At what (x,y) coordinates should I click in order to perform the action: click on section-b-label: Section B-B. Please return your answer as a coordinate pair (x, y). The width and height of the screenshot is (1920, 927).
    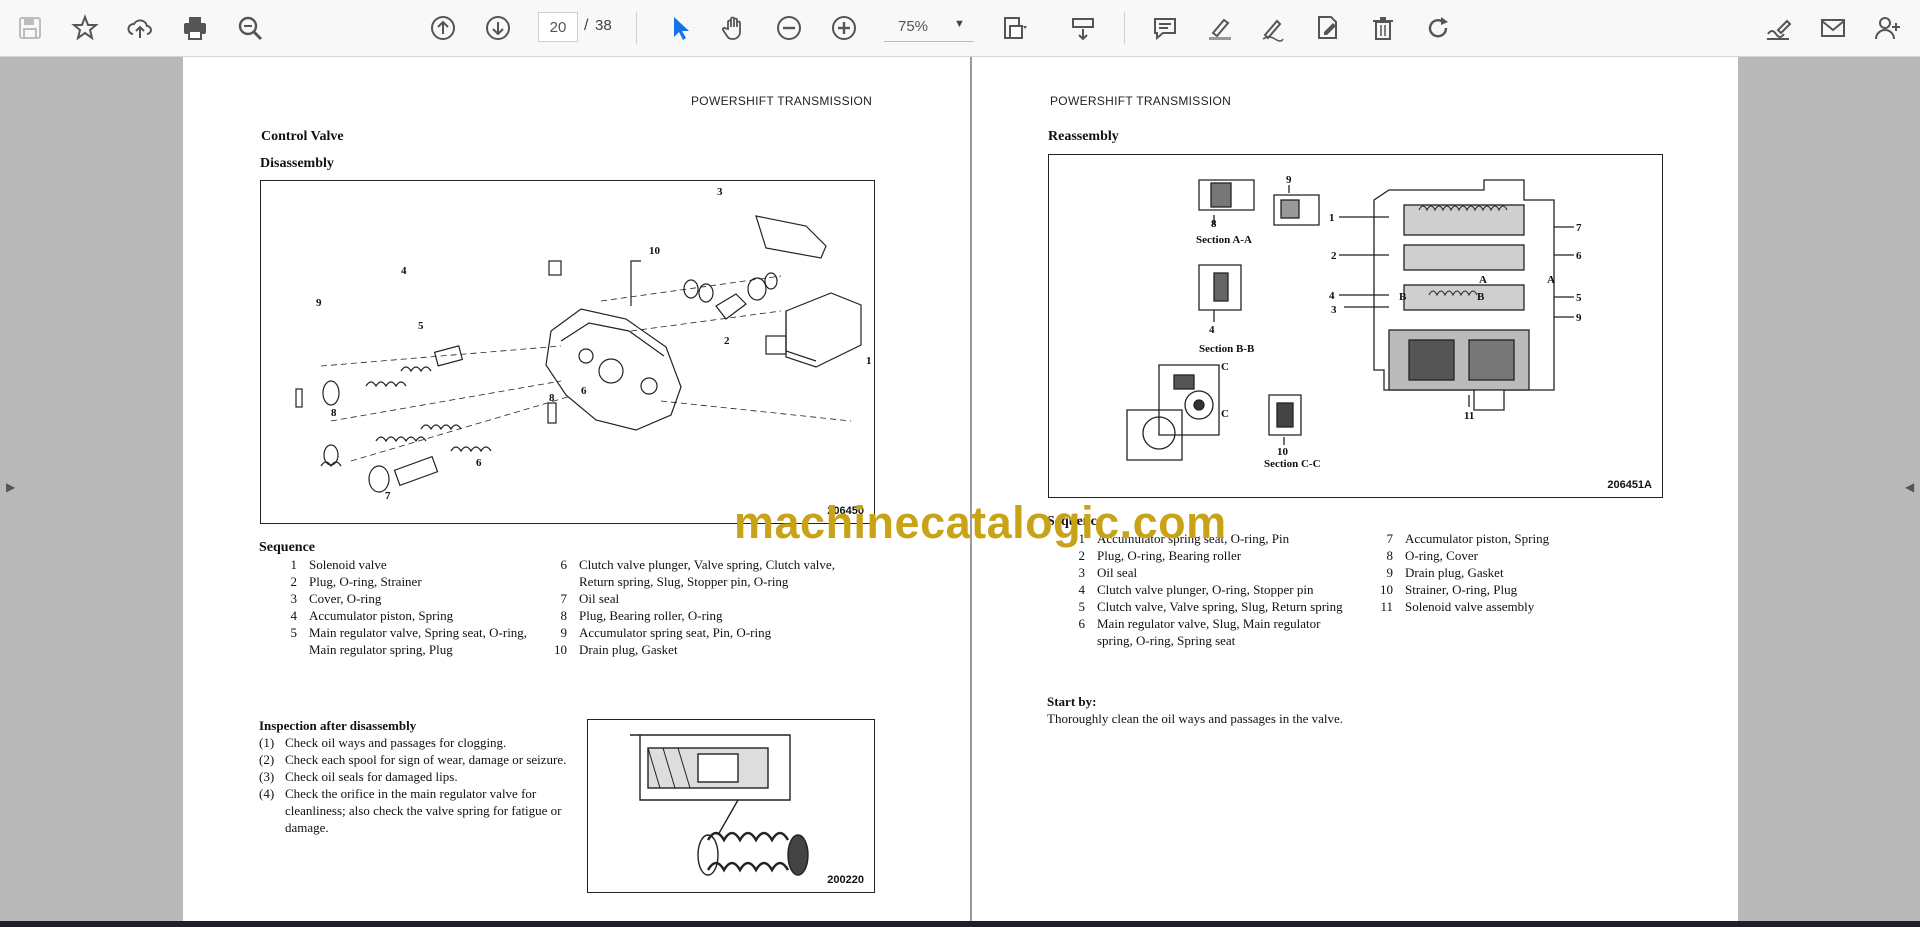
    Looking at the image, I should click on (1227, 349).